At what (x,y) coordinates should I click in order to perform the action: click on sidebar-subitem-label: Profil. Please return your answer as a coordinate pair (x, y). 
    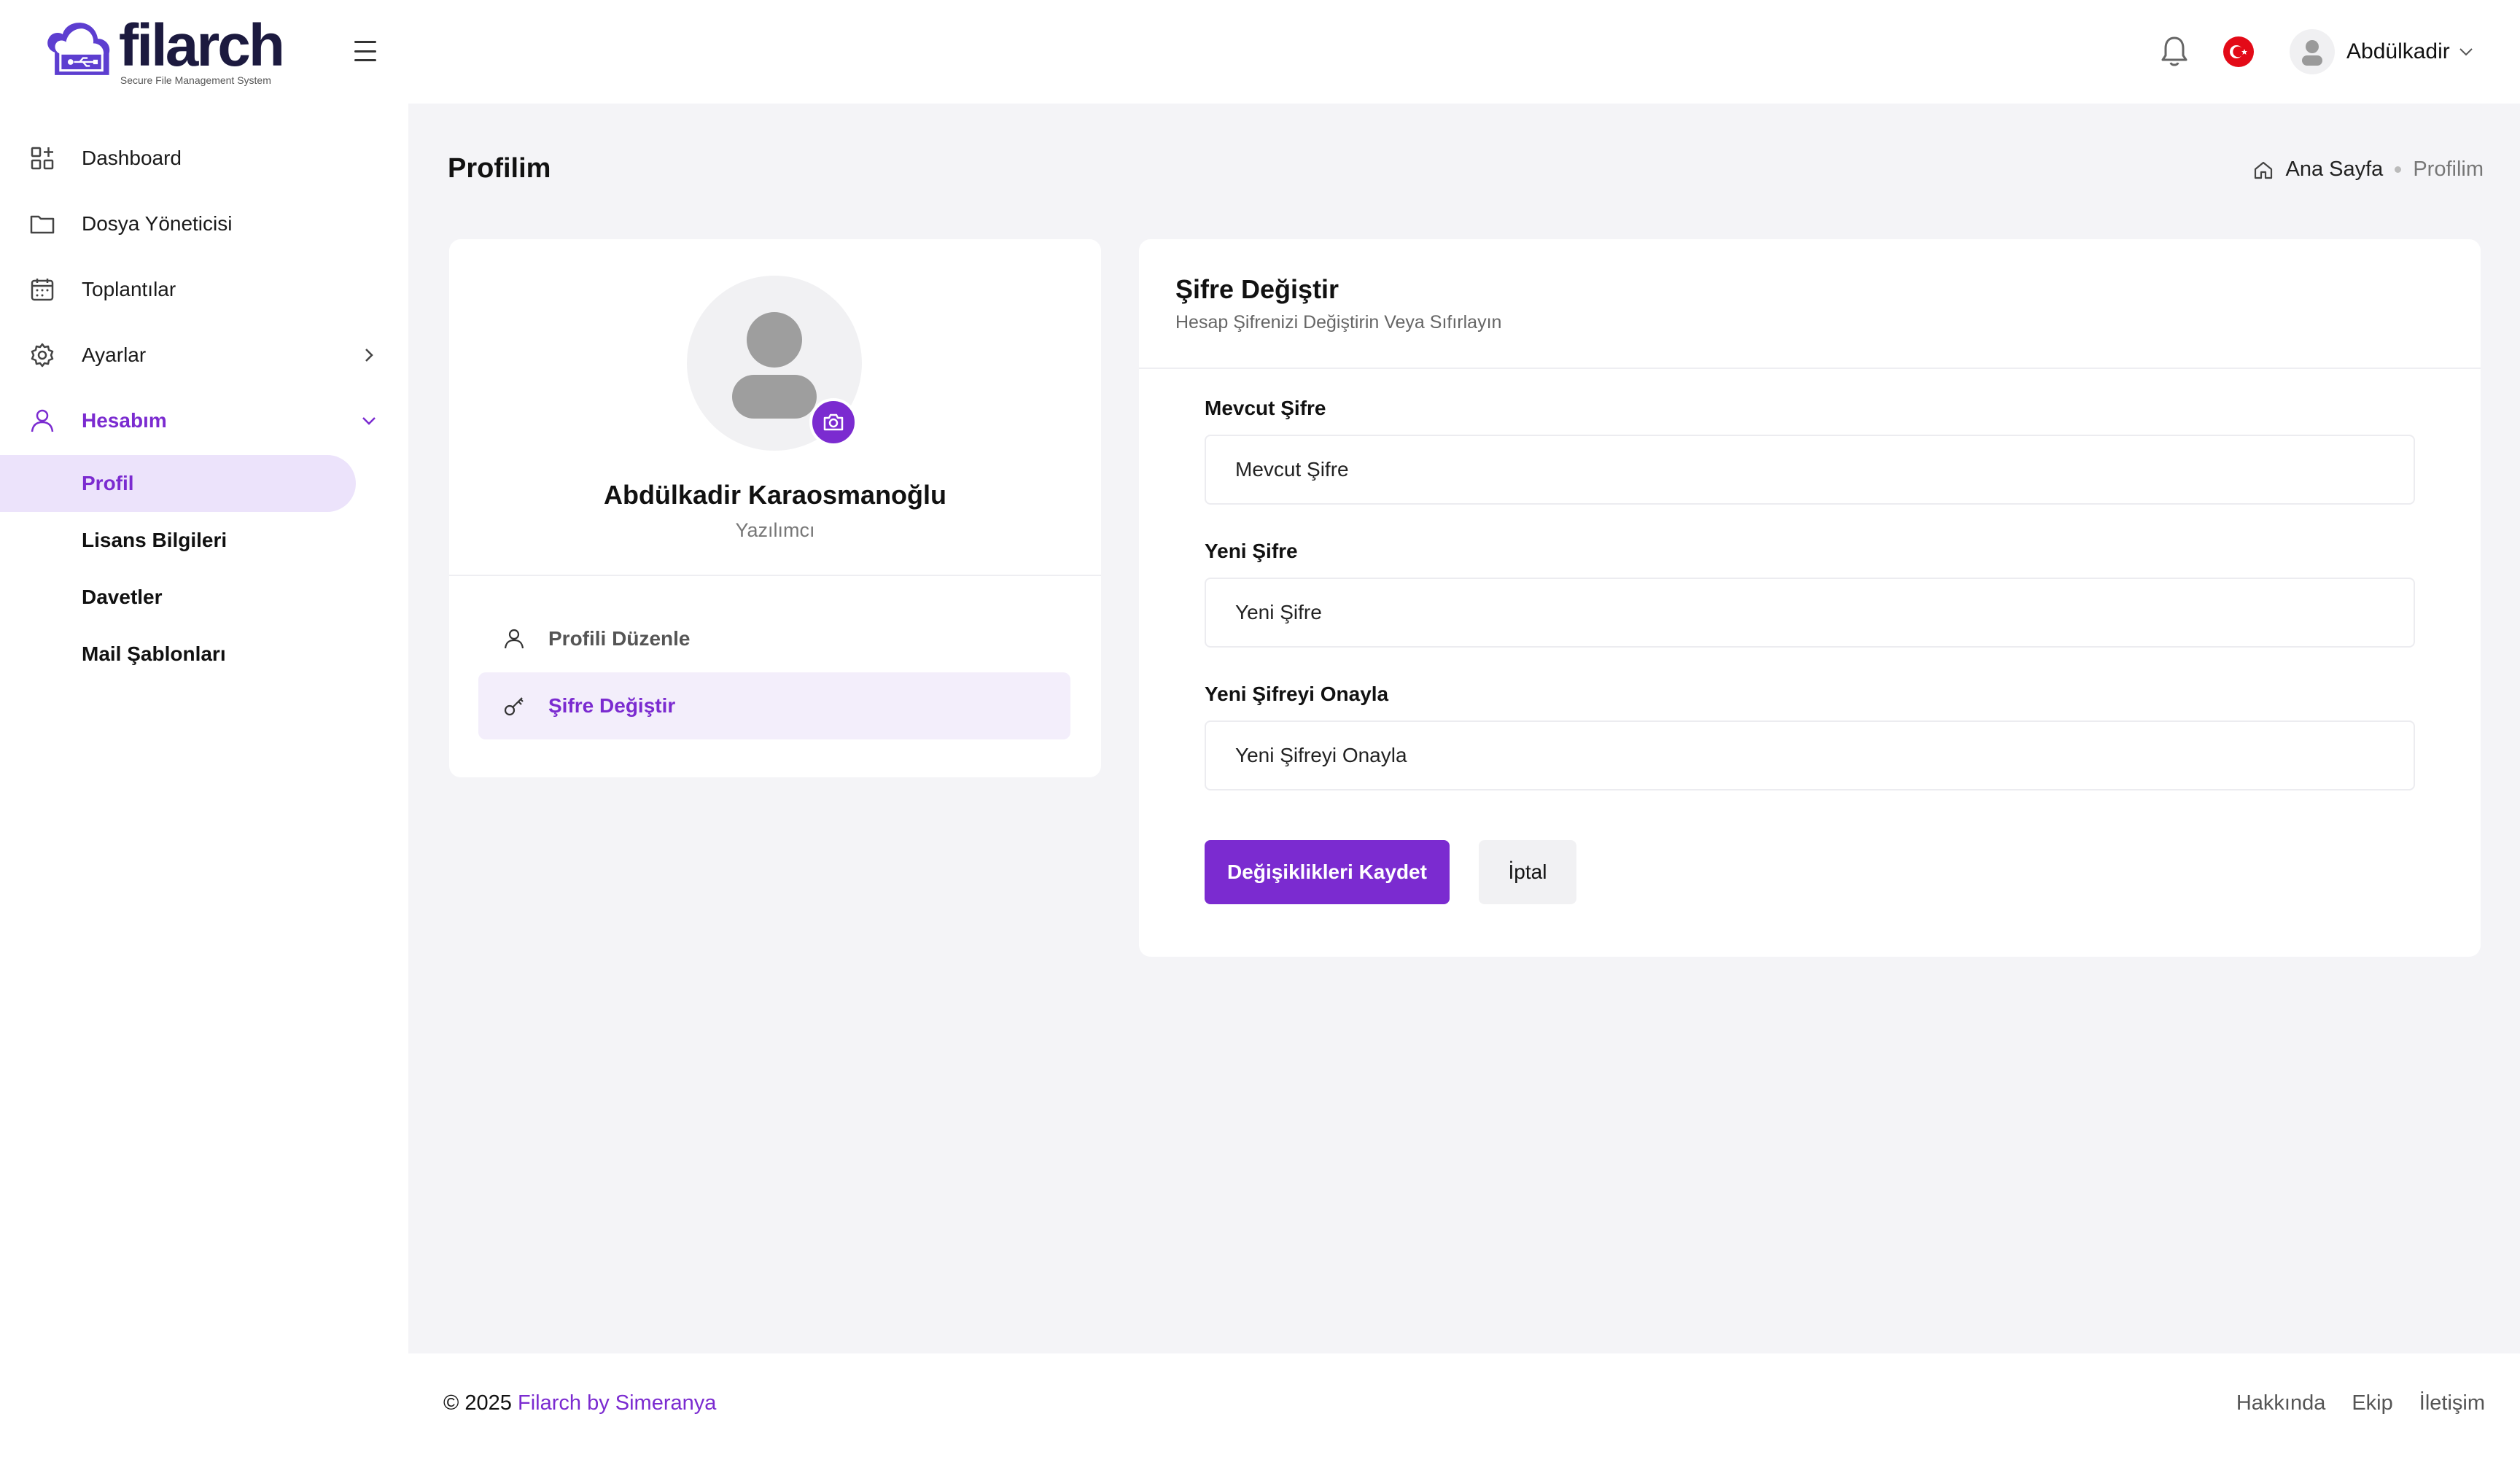
    Looking at the image, I should click on (108, 483).